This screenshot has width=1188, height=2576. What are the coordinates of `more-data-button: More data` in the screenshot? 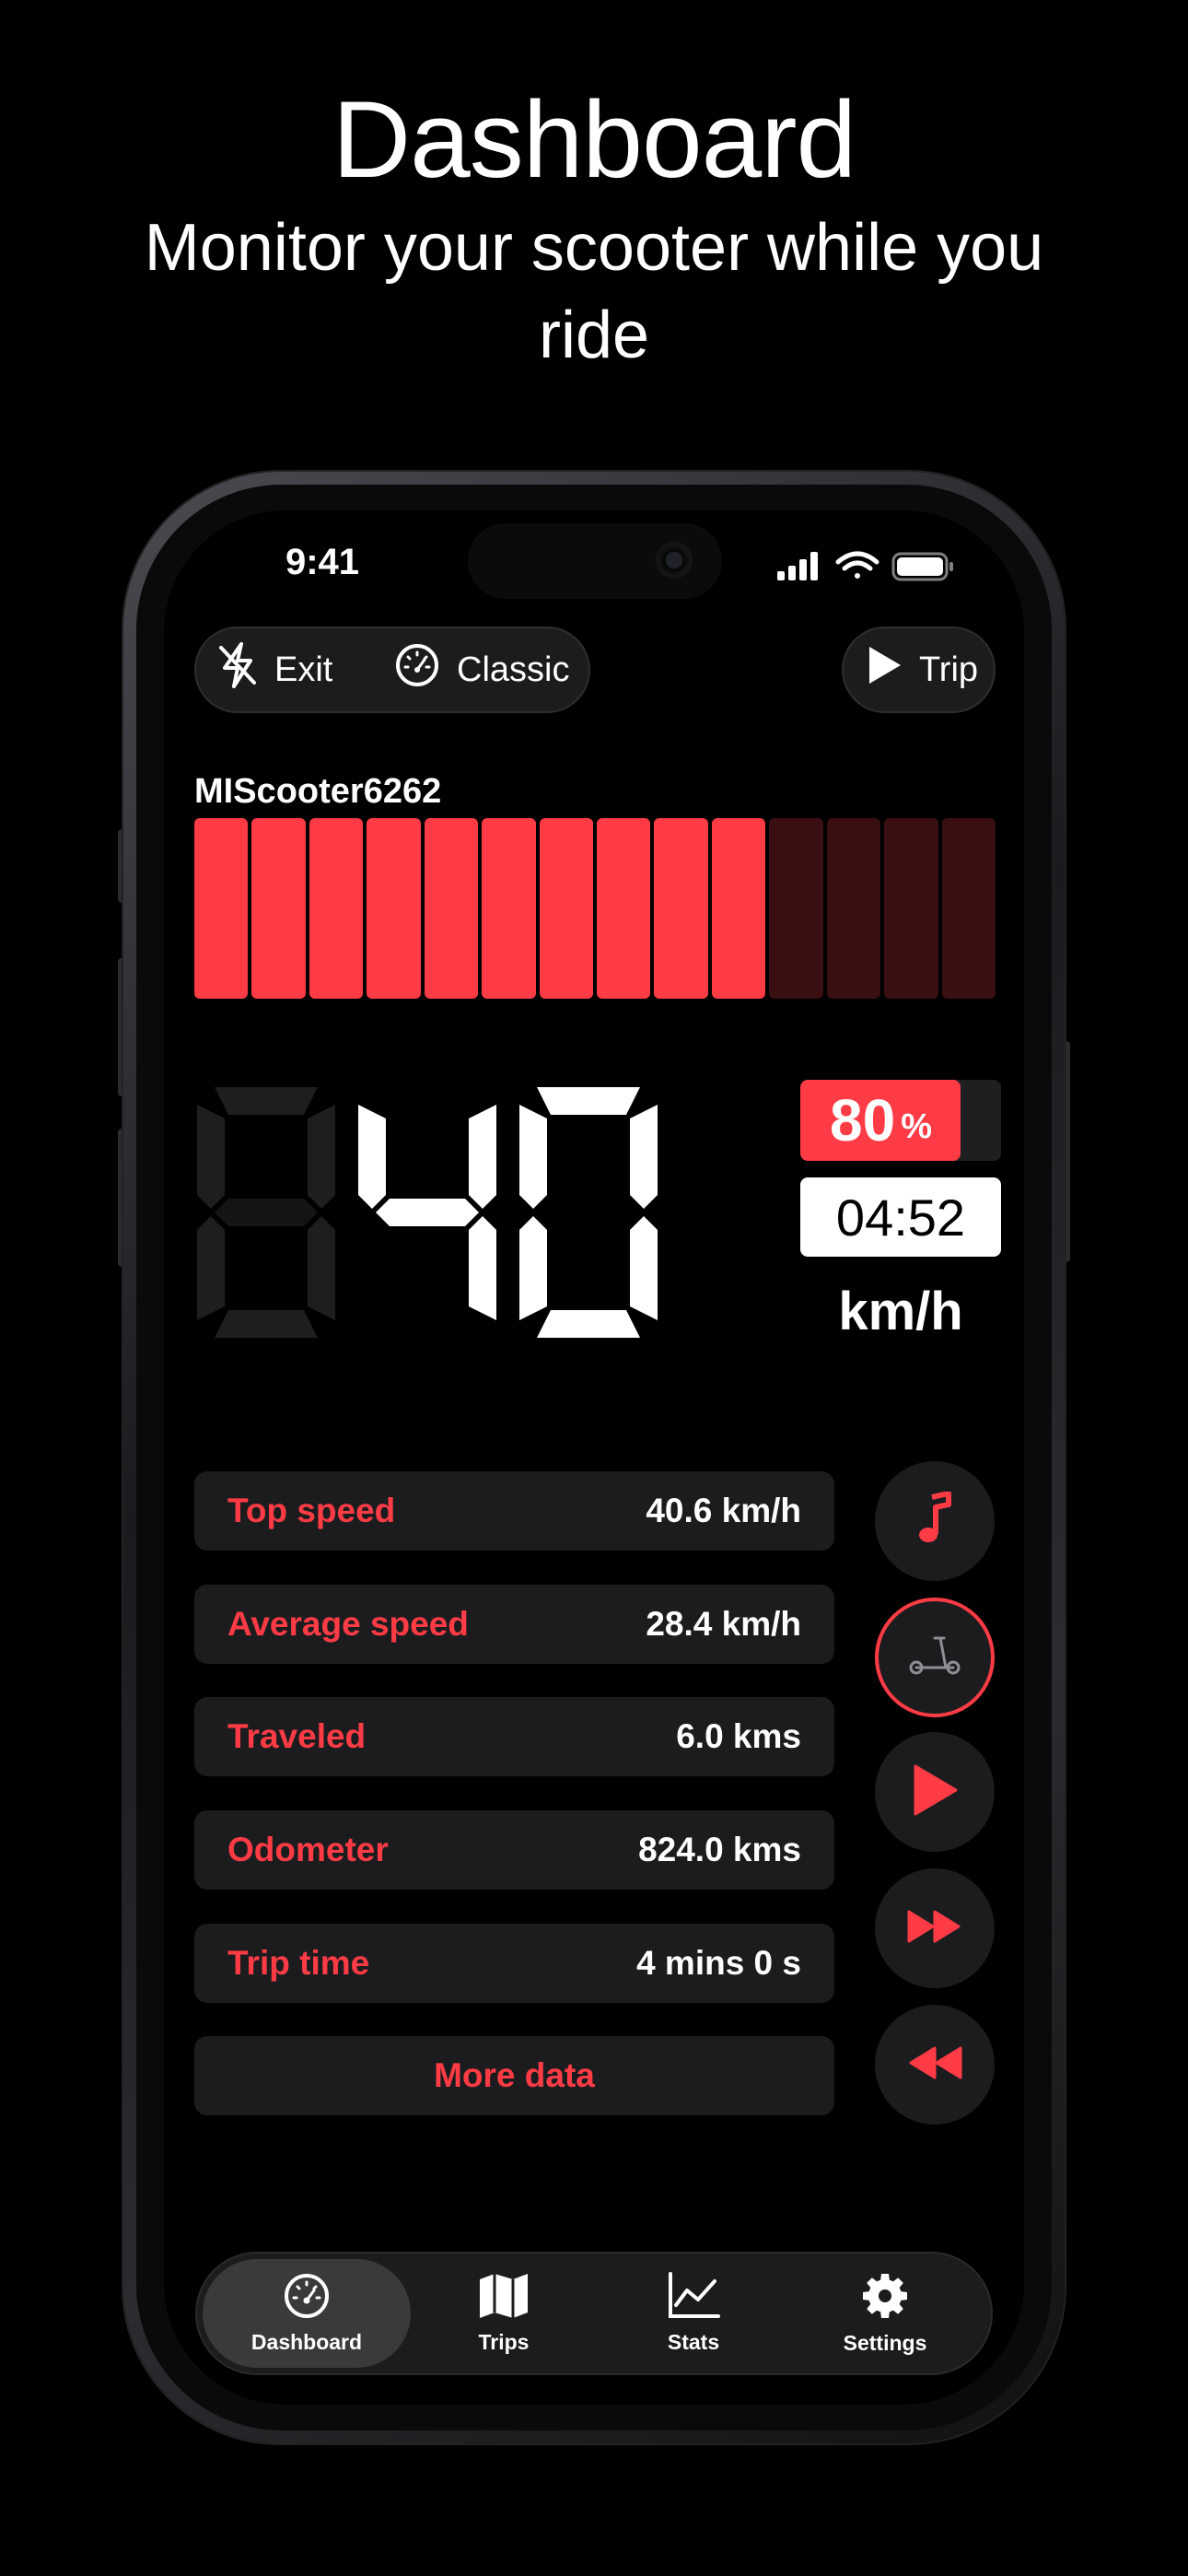 It's located at (514, 2075).